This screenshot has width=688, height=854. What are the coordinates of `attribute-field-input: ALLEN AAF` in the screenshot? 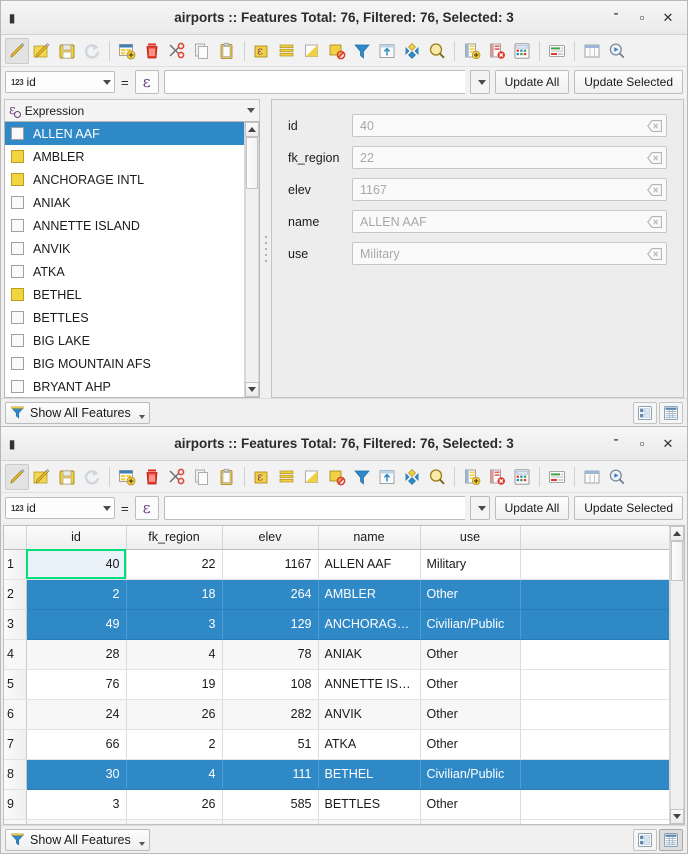 It's located at (509, 221).